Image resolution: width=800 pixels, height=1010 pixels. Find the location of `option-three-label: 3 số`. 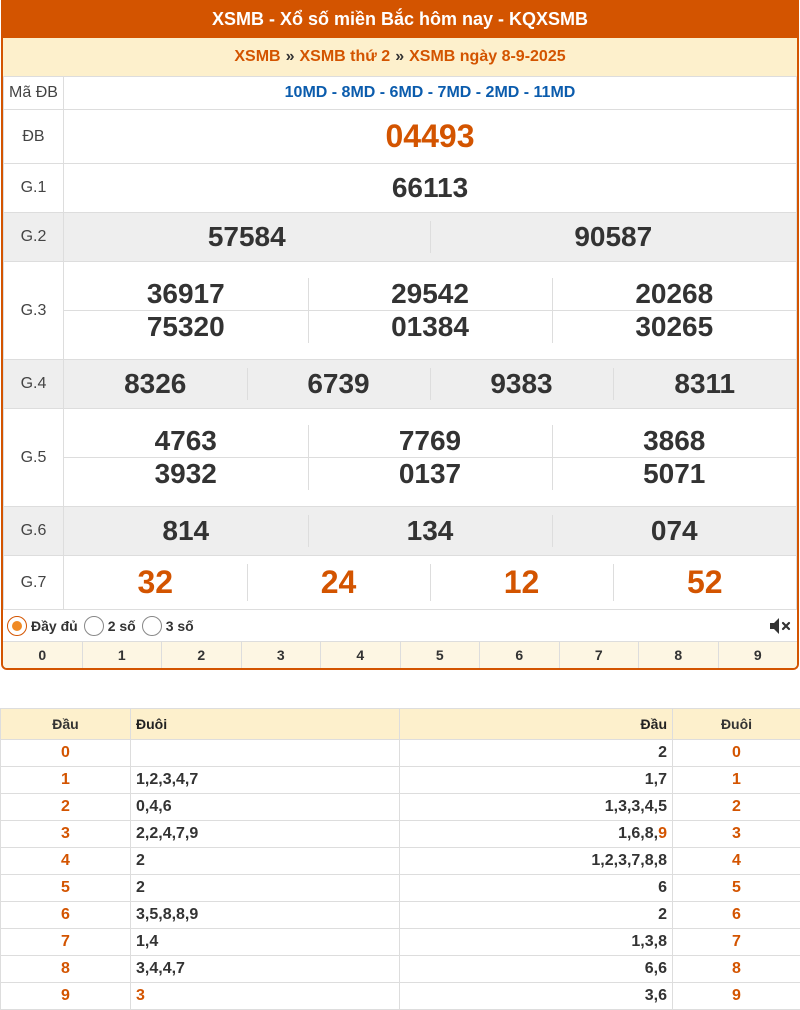

option-three-label: 3 số is located at coordinates (179, 625).